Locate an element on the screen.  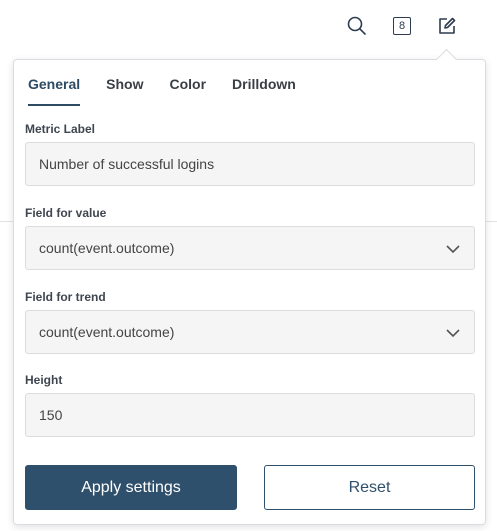
count-badge: 8 is located at coordinates (402, 26).